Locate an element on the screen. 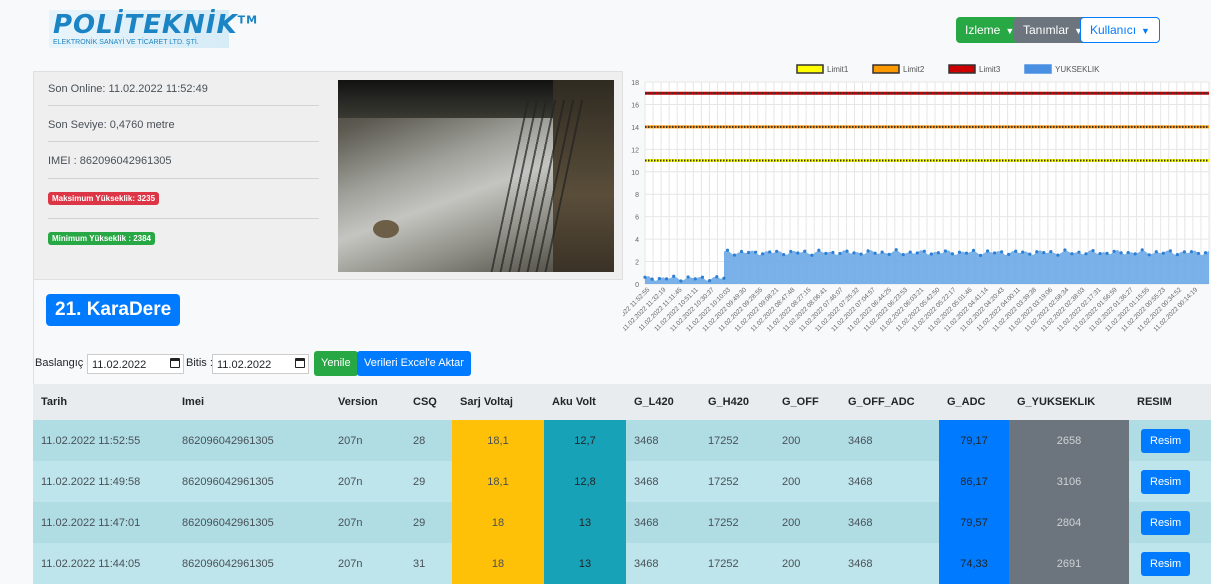 This screenshot has width=1211, height=584. col-header-imei: Imei is located at coordinates (252, 402).